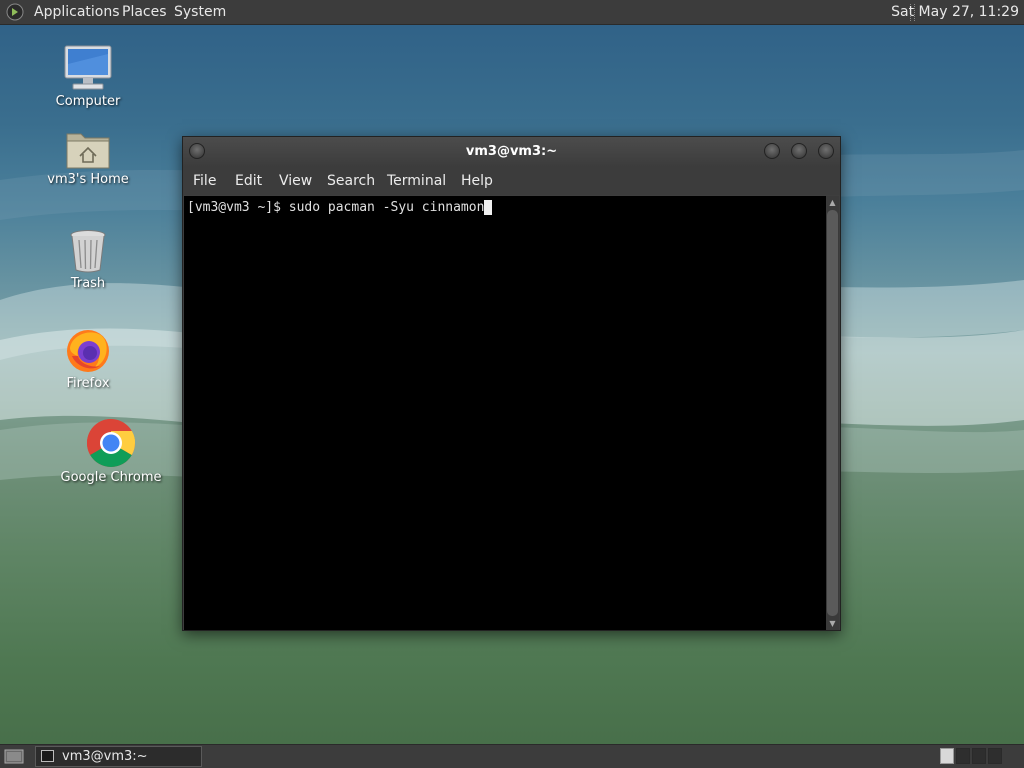 Image resolution: width=1024 pixels, height=768 pixels. I want to click on clock: Sat May 27, 11:29, so click(955, 12).